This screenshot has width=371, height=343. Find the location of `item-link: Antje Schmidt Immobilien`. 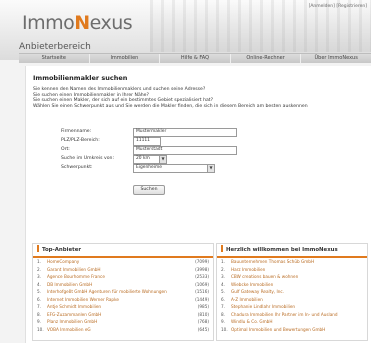

item-link: Antje Schmidt Immobilien is located at coordinates (74, 306).